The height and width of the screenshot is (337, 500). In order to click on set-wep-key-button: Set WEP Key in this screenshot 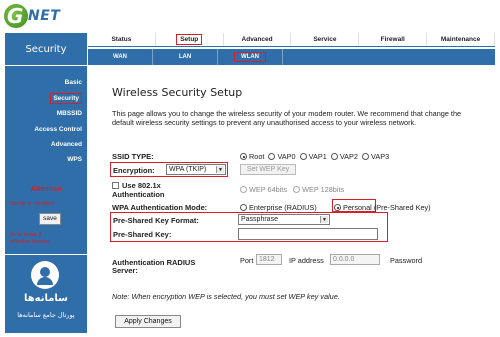, I will do `click(268, 169)`.